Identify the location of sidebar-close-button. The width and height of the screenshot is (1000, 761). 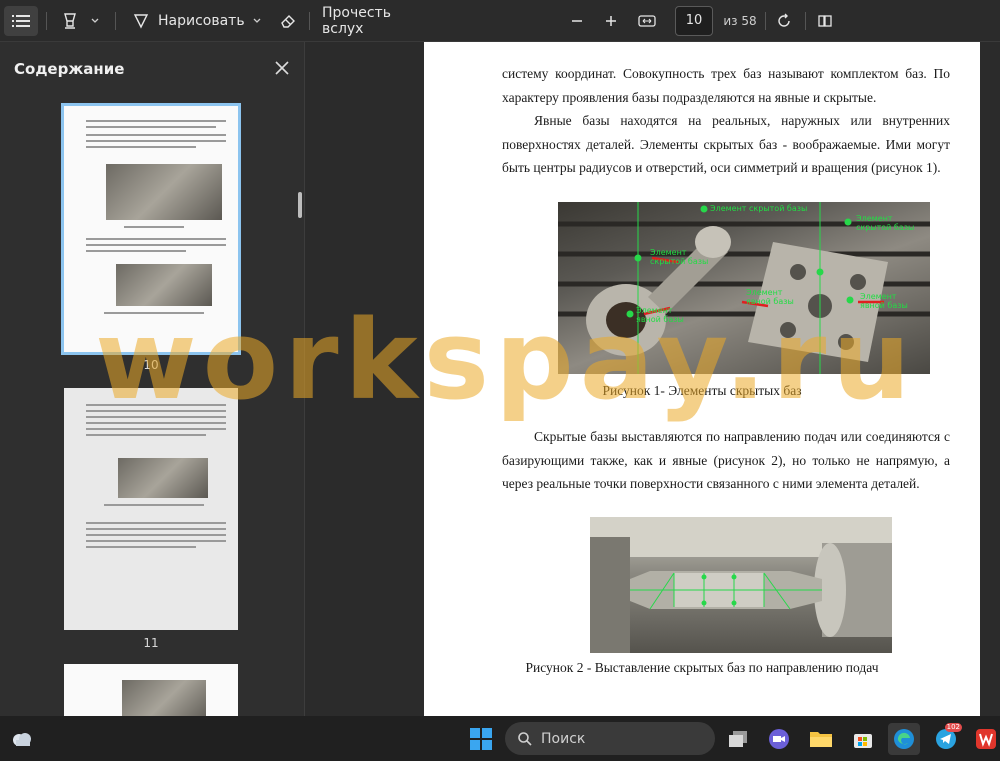
(282, 68).